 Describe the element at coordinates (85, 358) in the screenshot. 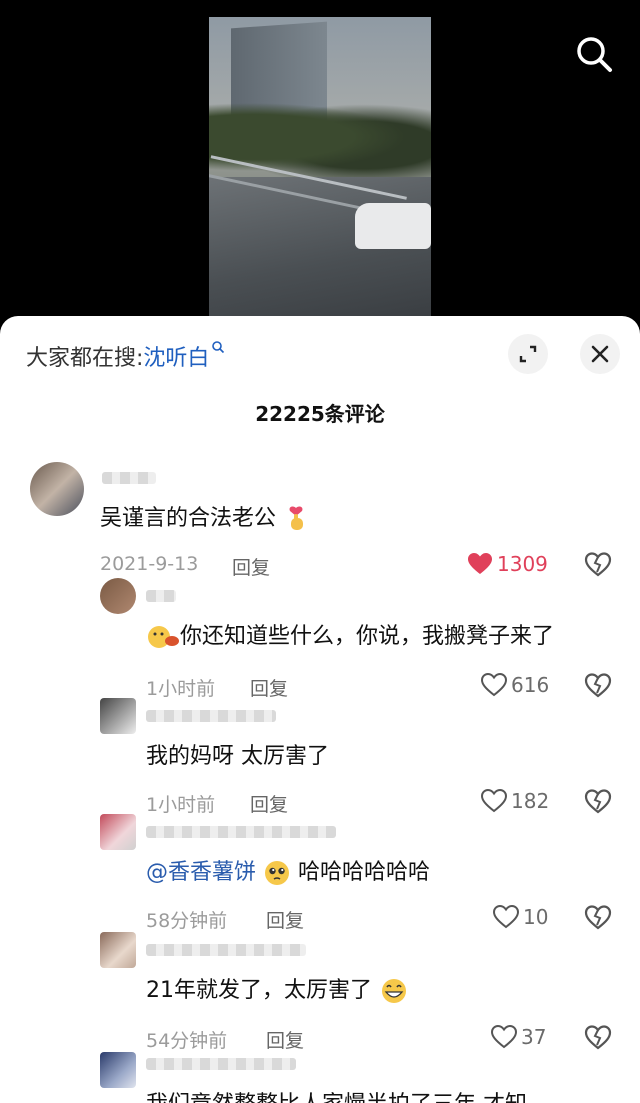

I see `hot-search-prefix: 大家都在搜:` at that location.